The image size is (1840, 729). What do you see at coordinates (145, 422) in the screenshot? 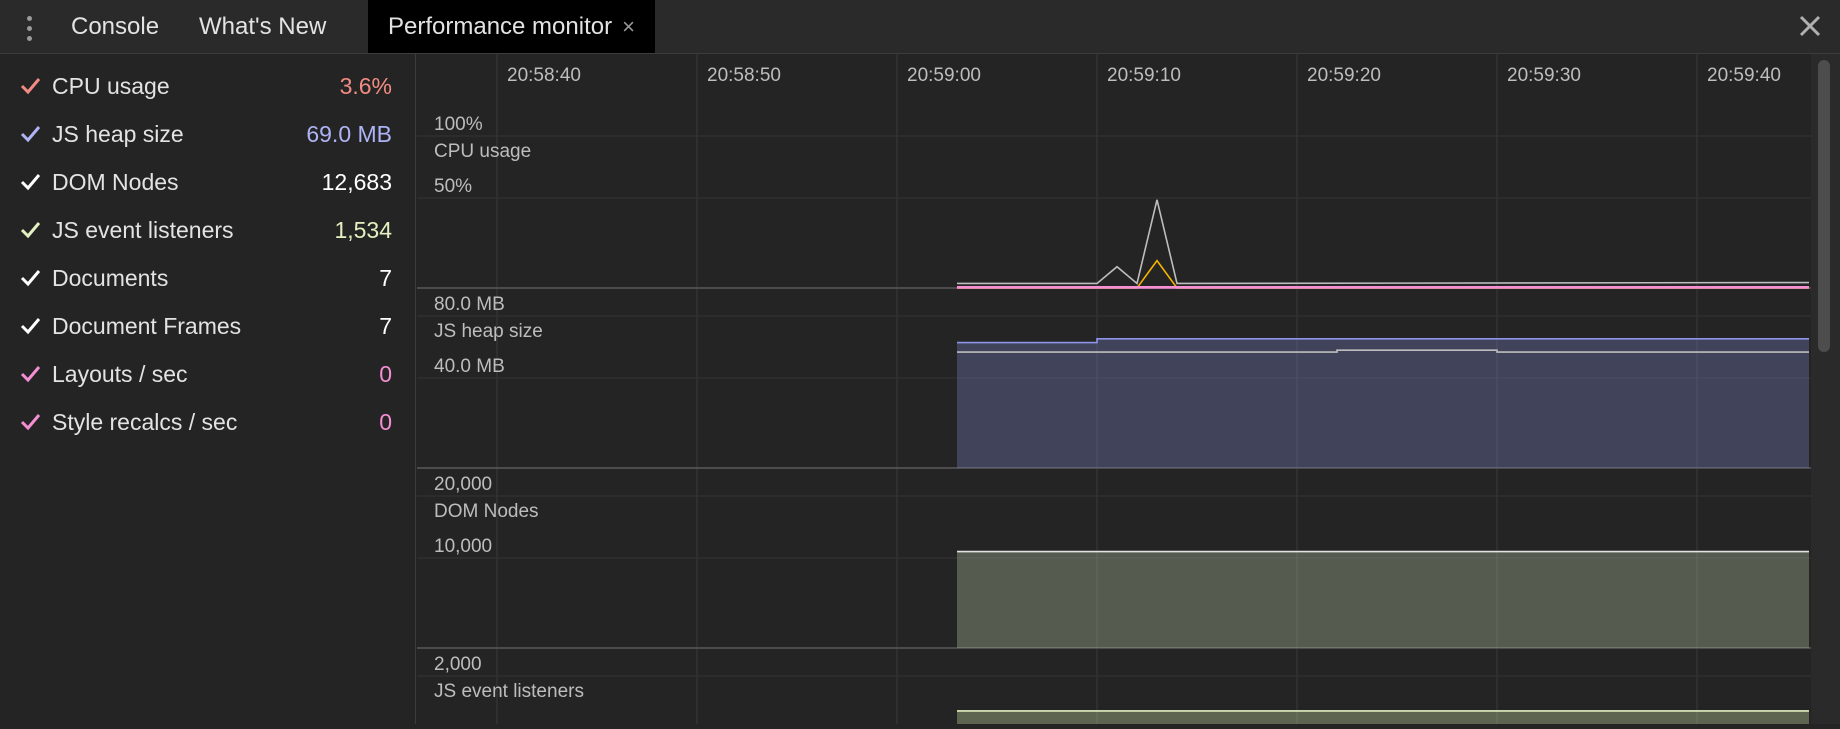
I see `metric-label: Style recalcs / sec` at bounding box center [145, 422].